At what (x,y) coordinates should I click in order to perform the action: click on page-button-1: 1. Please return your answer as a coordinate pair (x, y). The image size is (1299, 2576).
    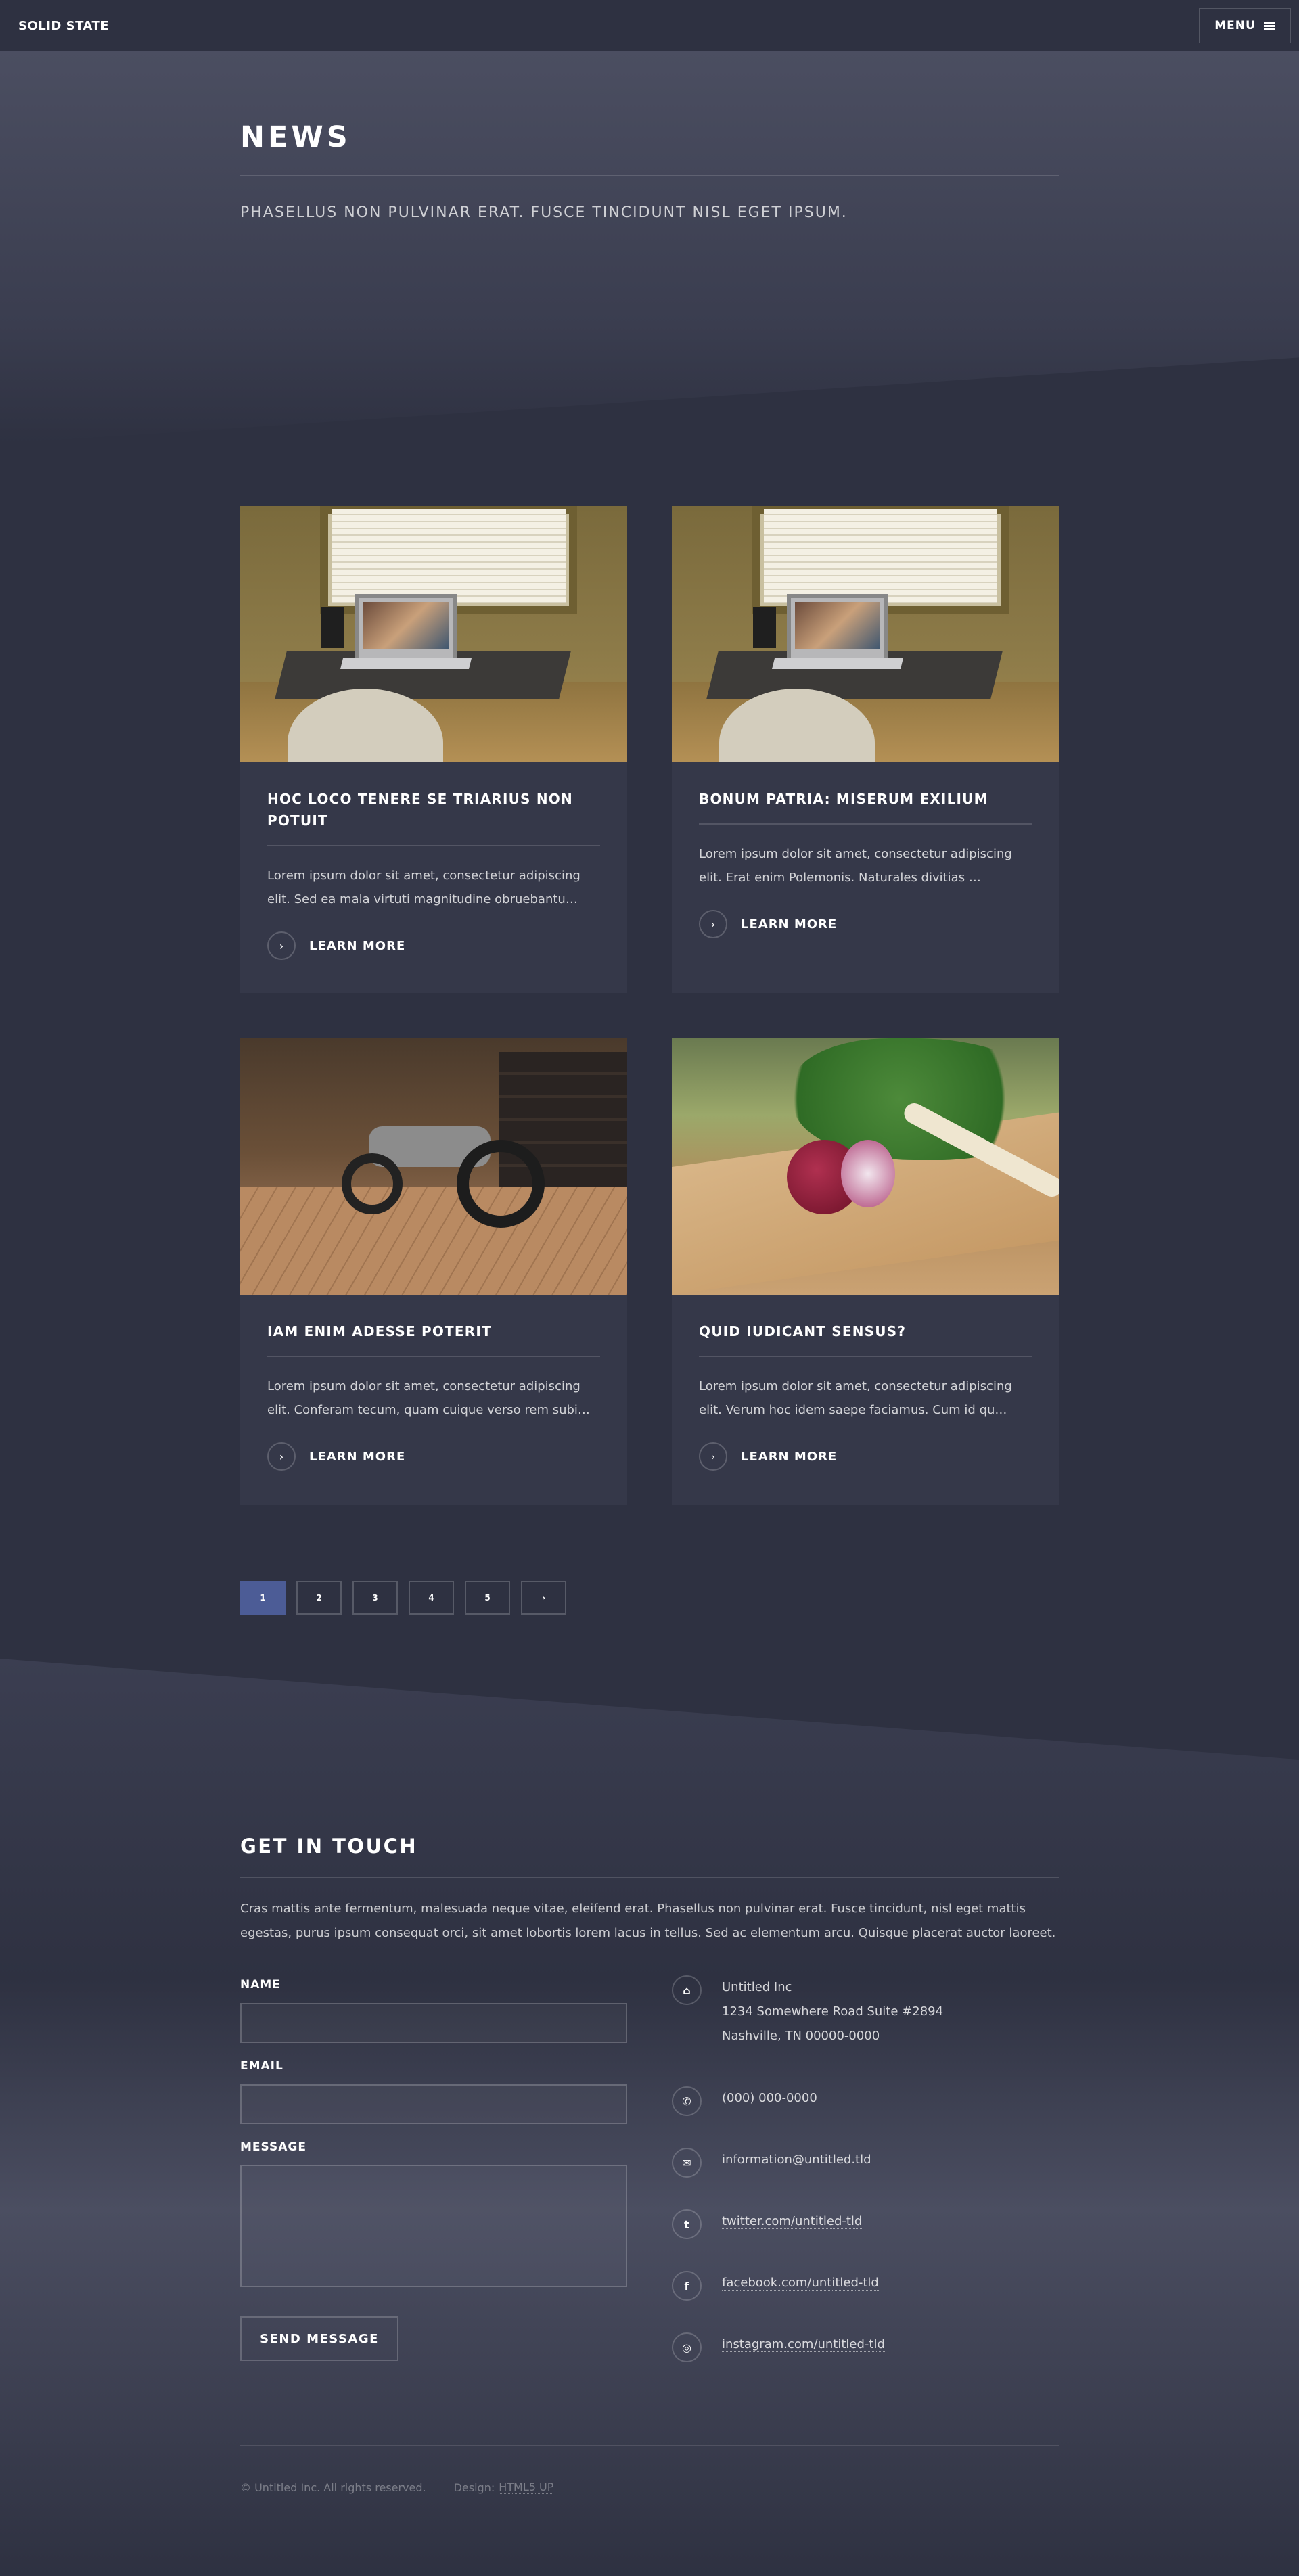
    Looking at the image, I should click on (263, 1598).